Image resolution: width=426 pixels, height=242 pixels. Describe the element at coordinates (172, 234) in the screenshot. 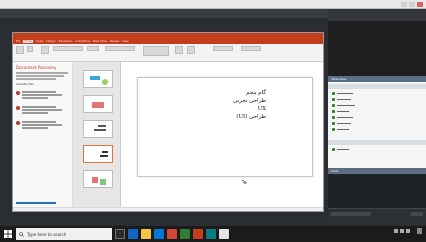

I see `mail-icon` at that location.